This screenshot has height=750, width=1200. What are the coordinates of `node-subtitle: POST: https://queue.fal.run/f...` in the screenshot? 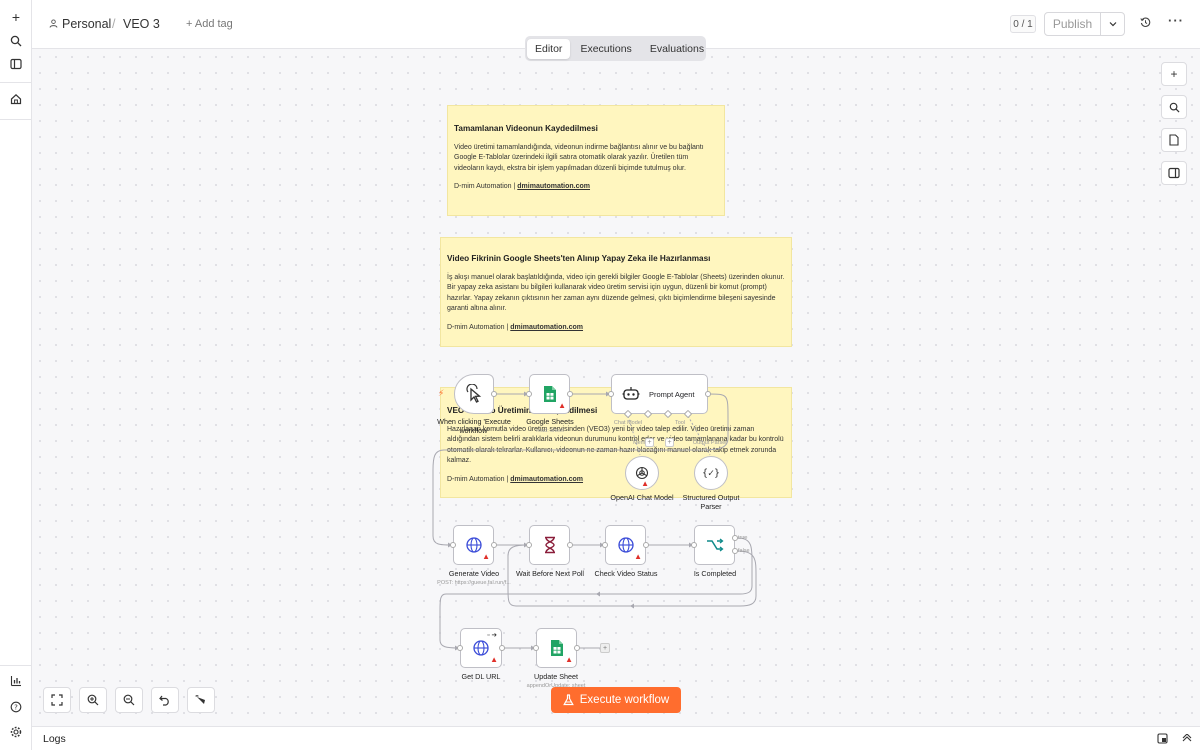 It's located at (474, 583).